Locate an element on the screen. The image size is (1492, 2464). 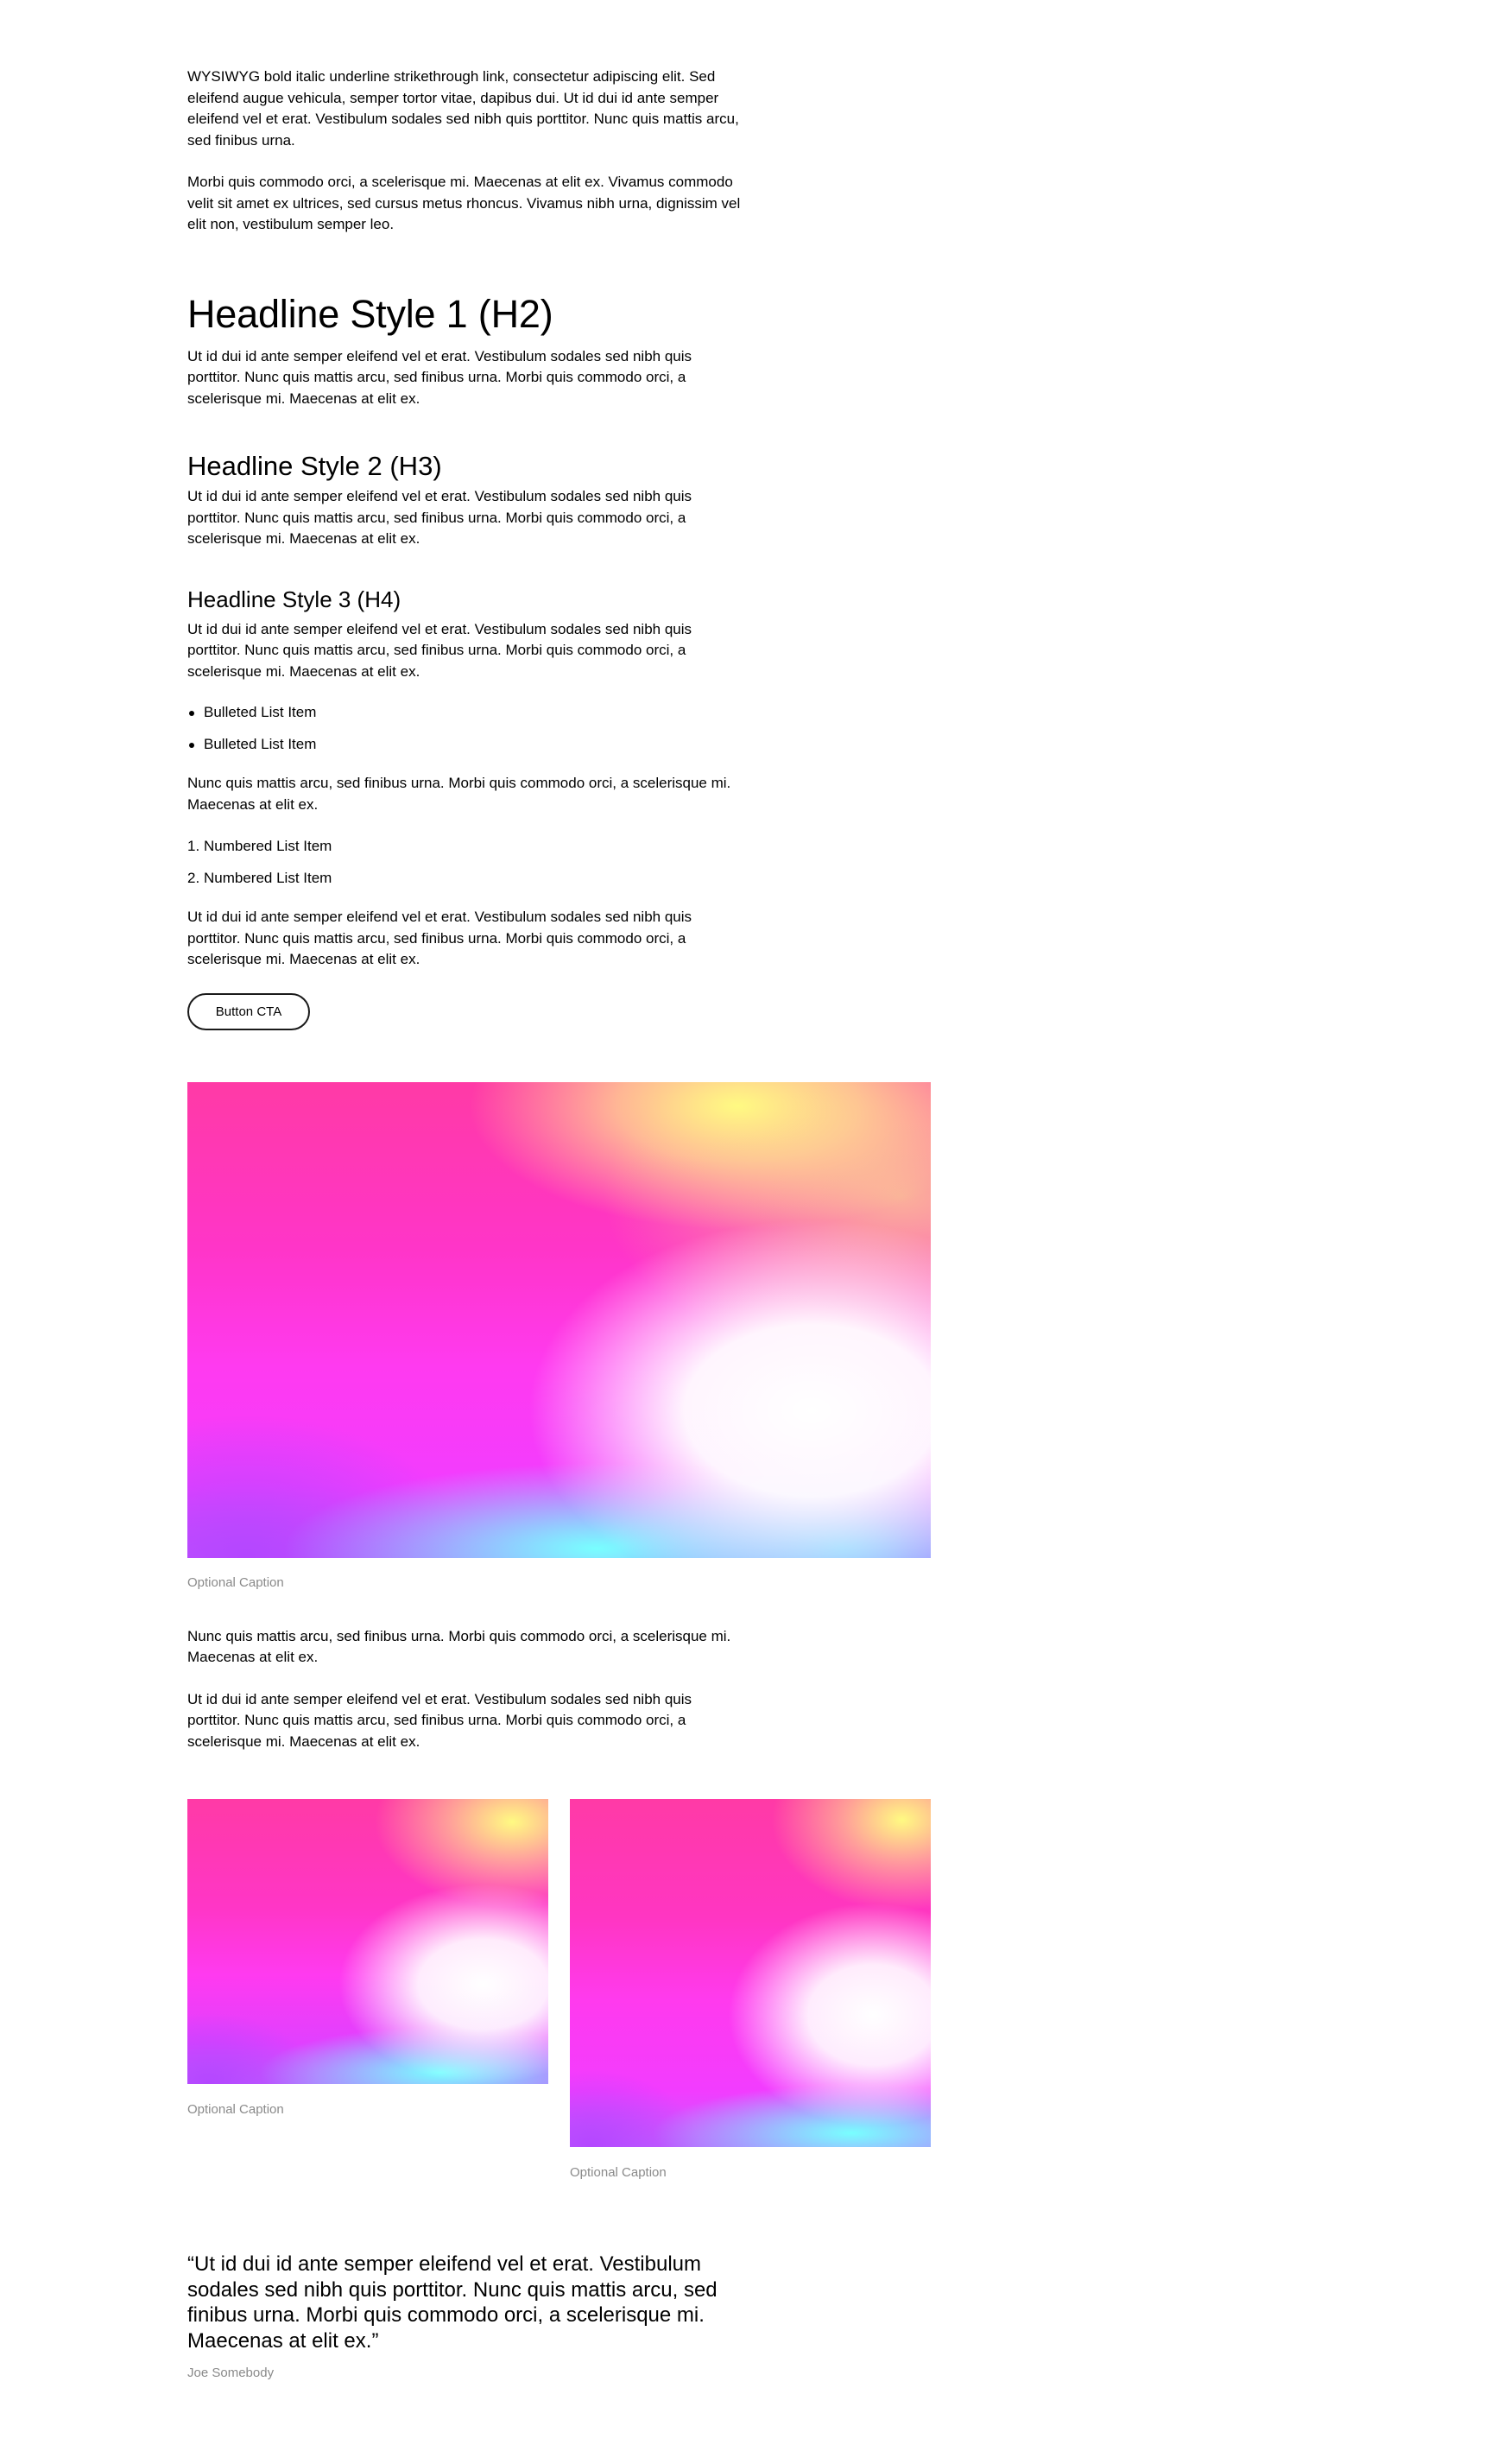
list-number: 2. is located at coordinates (194, 877).